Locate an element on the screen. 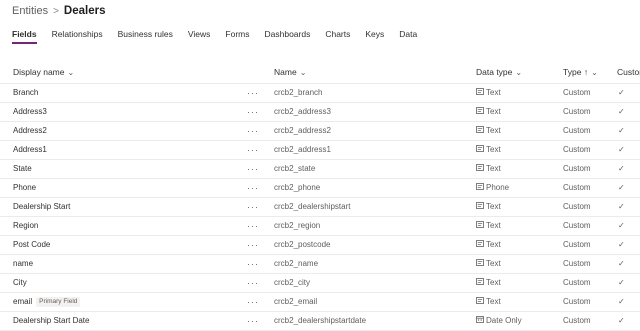 The width and height of the screenshot is (640, 331). display-name-cell: State is located at coordinates (22, 169).